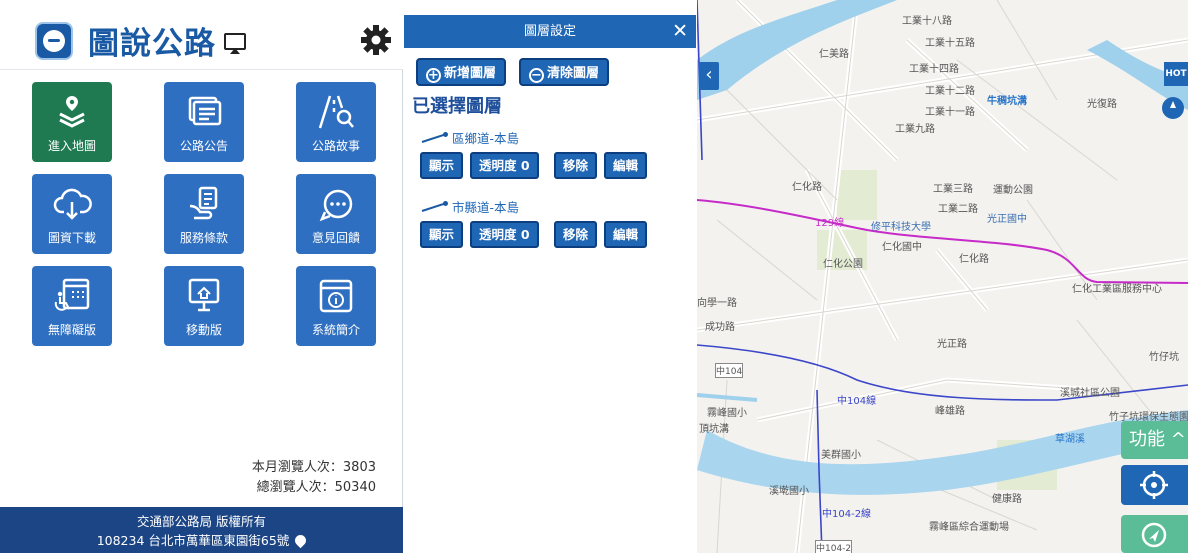 Image resolution: width=1188 pixels, height=553 pixels. I want to click on tile-download: 圖資下載, so click(72, 214).